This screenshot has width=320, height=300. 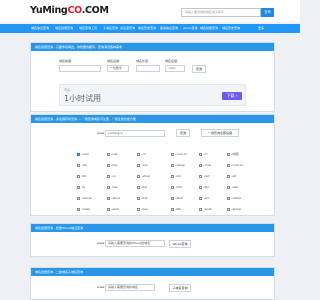 What do you see at coordinates (83, 154) in the screenshot?
I see `suffix-checkbox: .com` at bounding box center [83, 154].